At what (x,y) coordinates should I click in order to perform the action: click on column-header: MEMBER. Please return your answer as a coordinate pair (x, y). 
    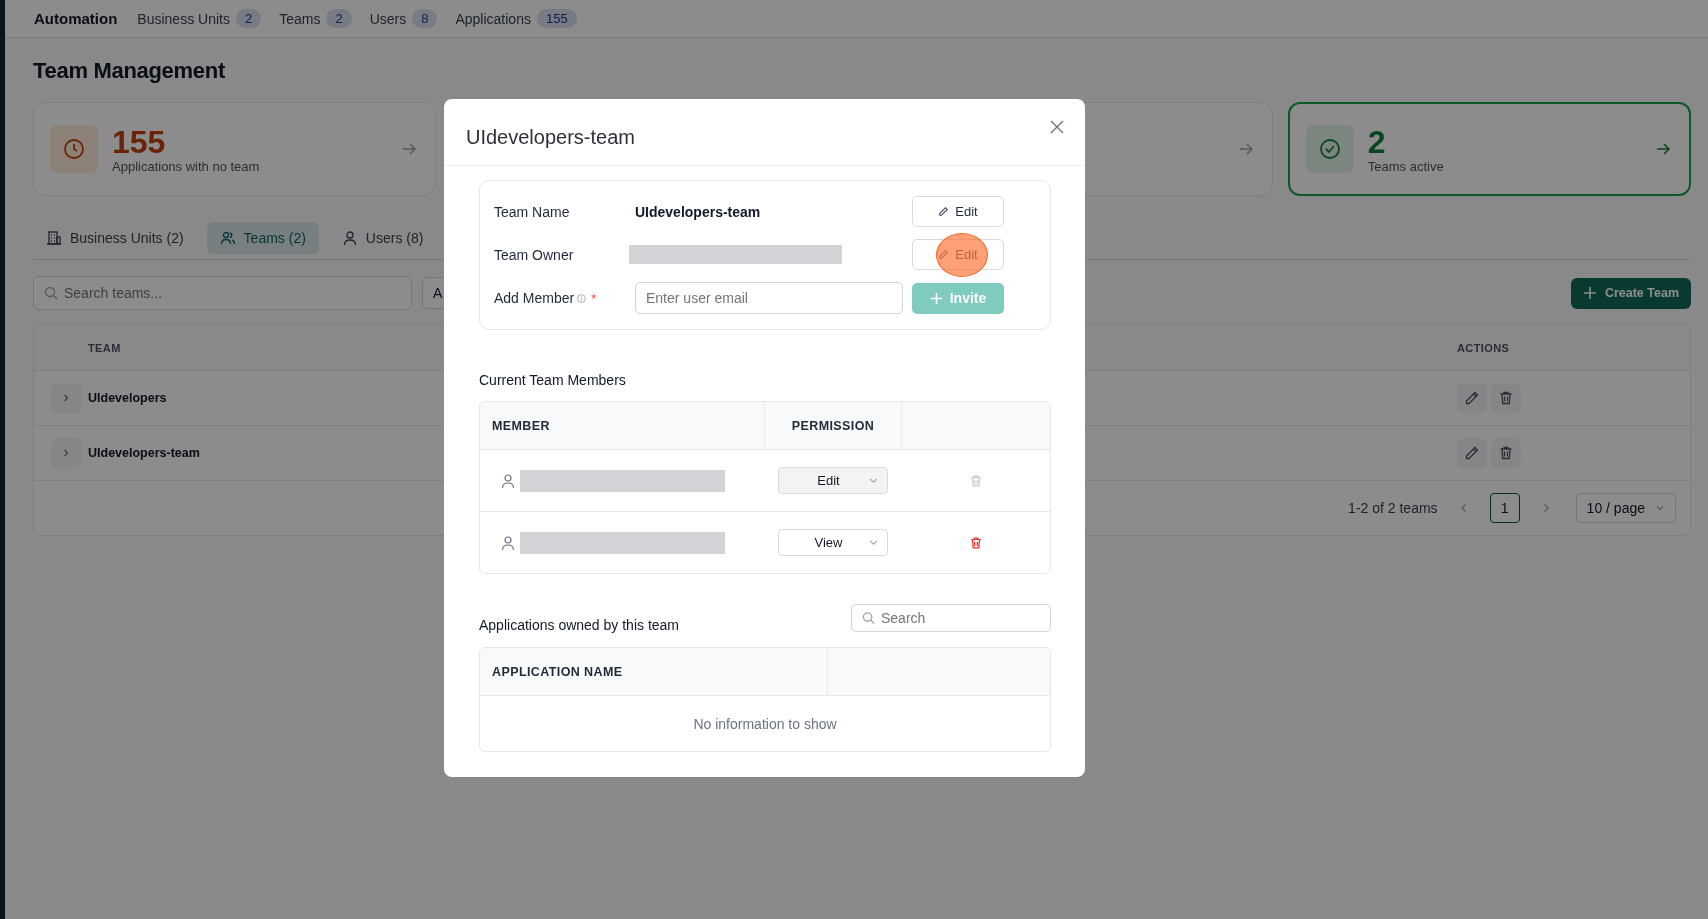
    Looking at the image, I should click on (521, 426).